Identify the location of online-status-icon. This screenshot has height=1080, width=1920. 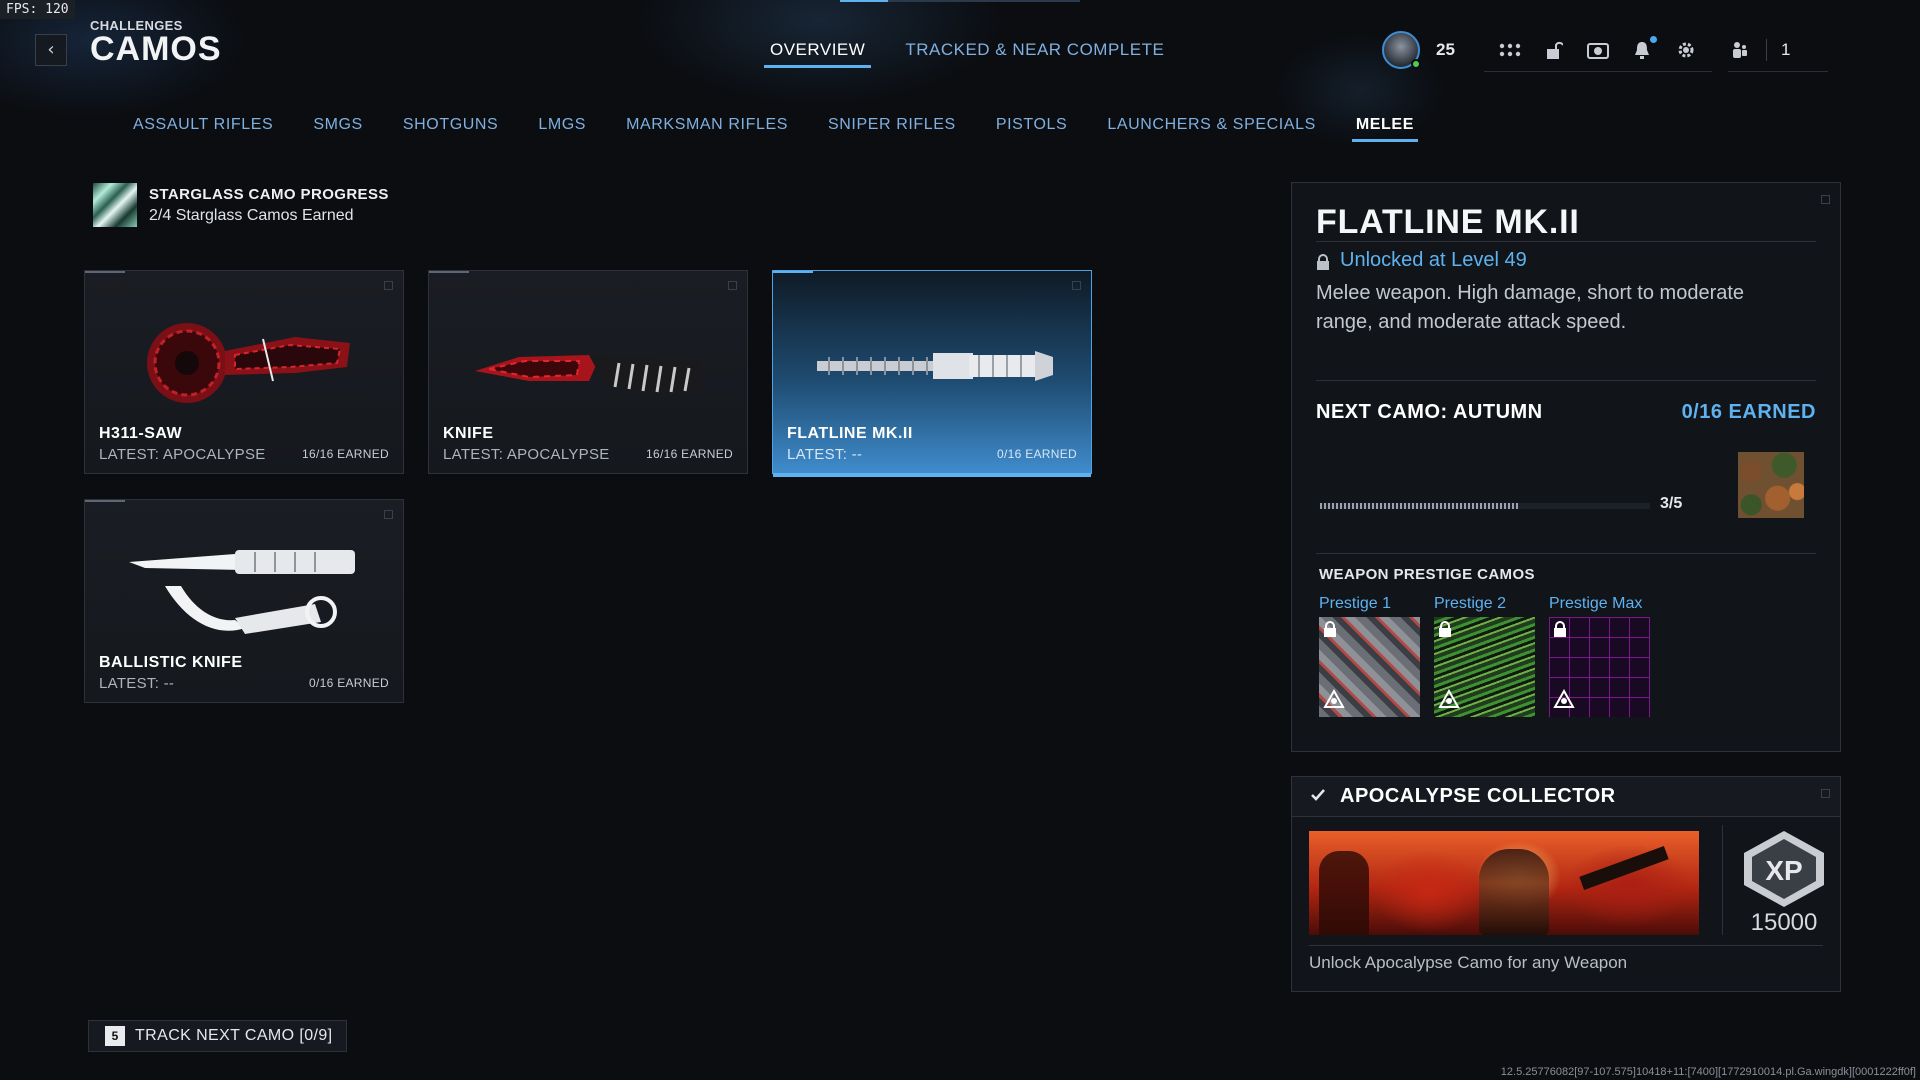
(1416, 64).